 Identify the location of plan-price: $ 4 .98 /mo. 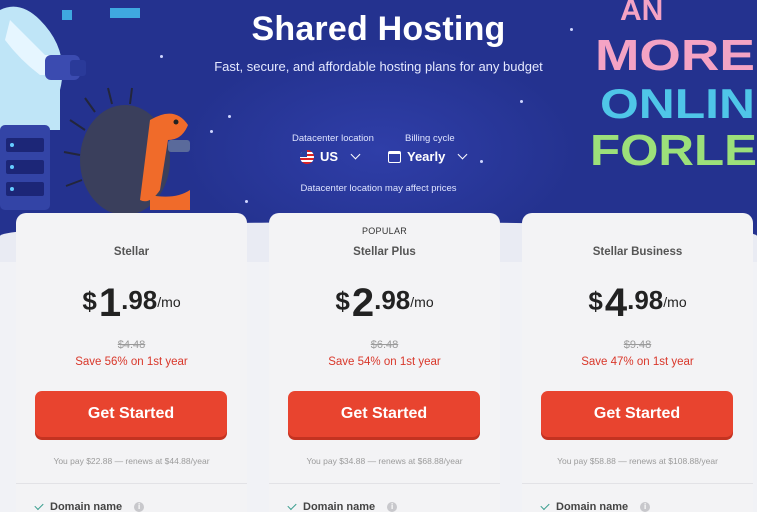
(637, 301).